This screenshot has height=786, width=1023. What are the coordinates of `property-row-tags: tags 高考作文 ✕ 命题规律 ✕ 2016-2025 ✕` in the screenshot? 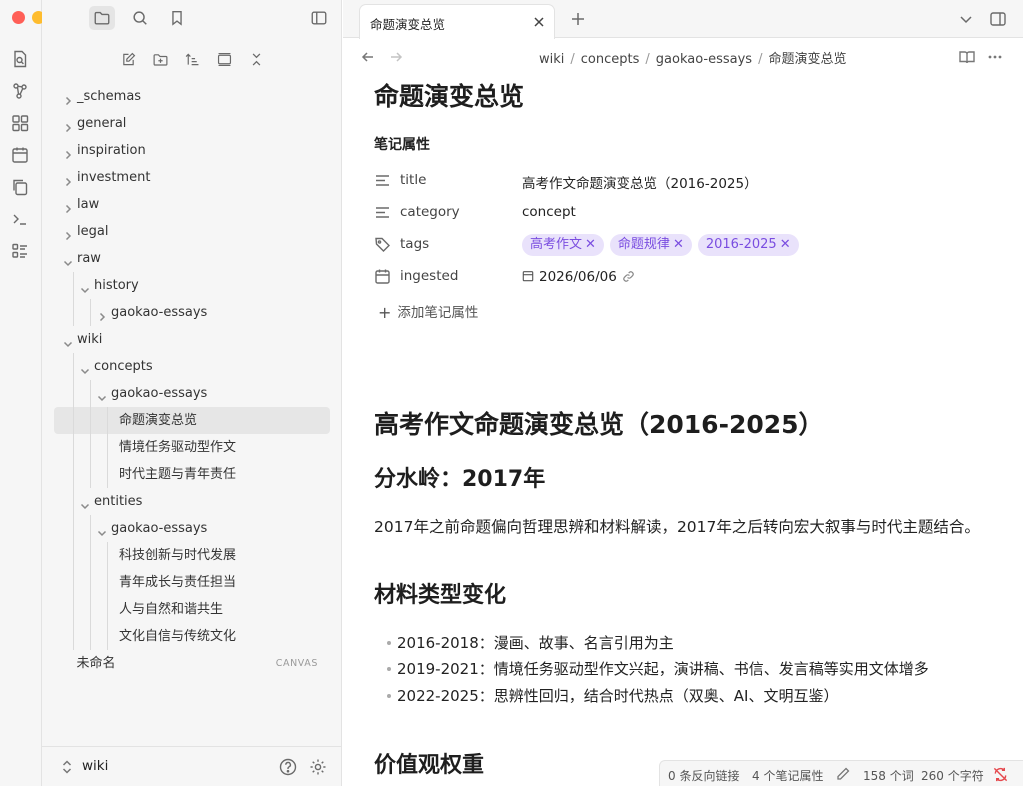 It's located at (684, 245).